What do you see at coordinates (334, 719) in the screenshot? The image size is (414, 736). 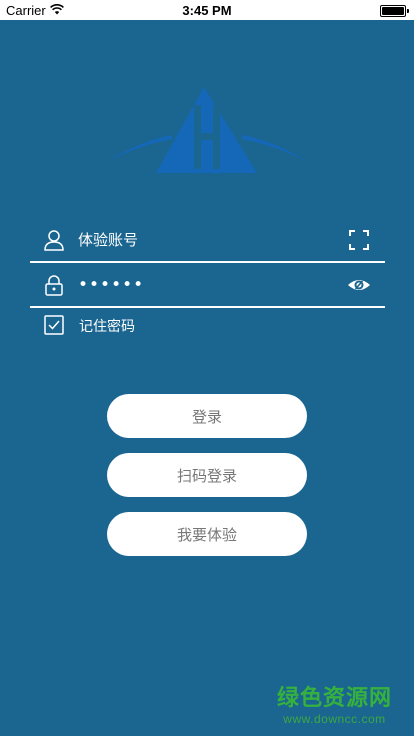 I see `watermark-url: www.downcc.com` at bounding box center [334, 719].